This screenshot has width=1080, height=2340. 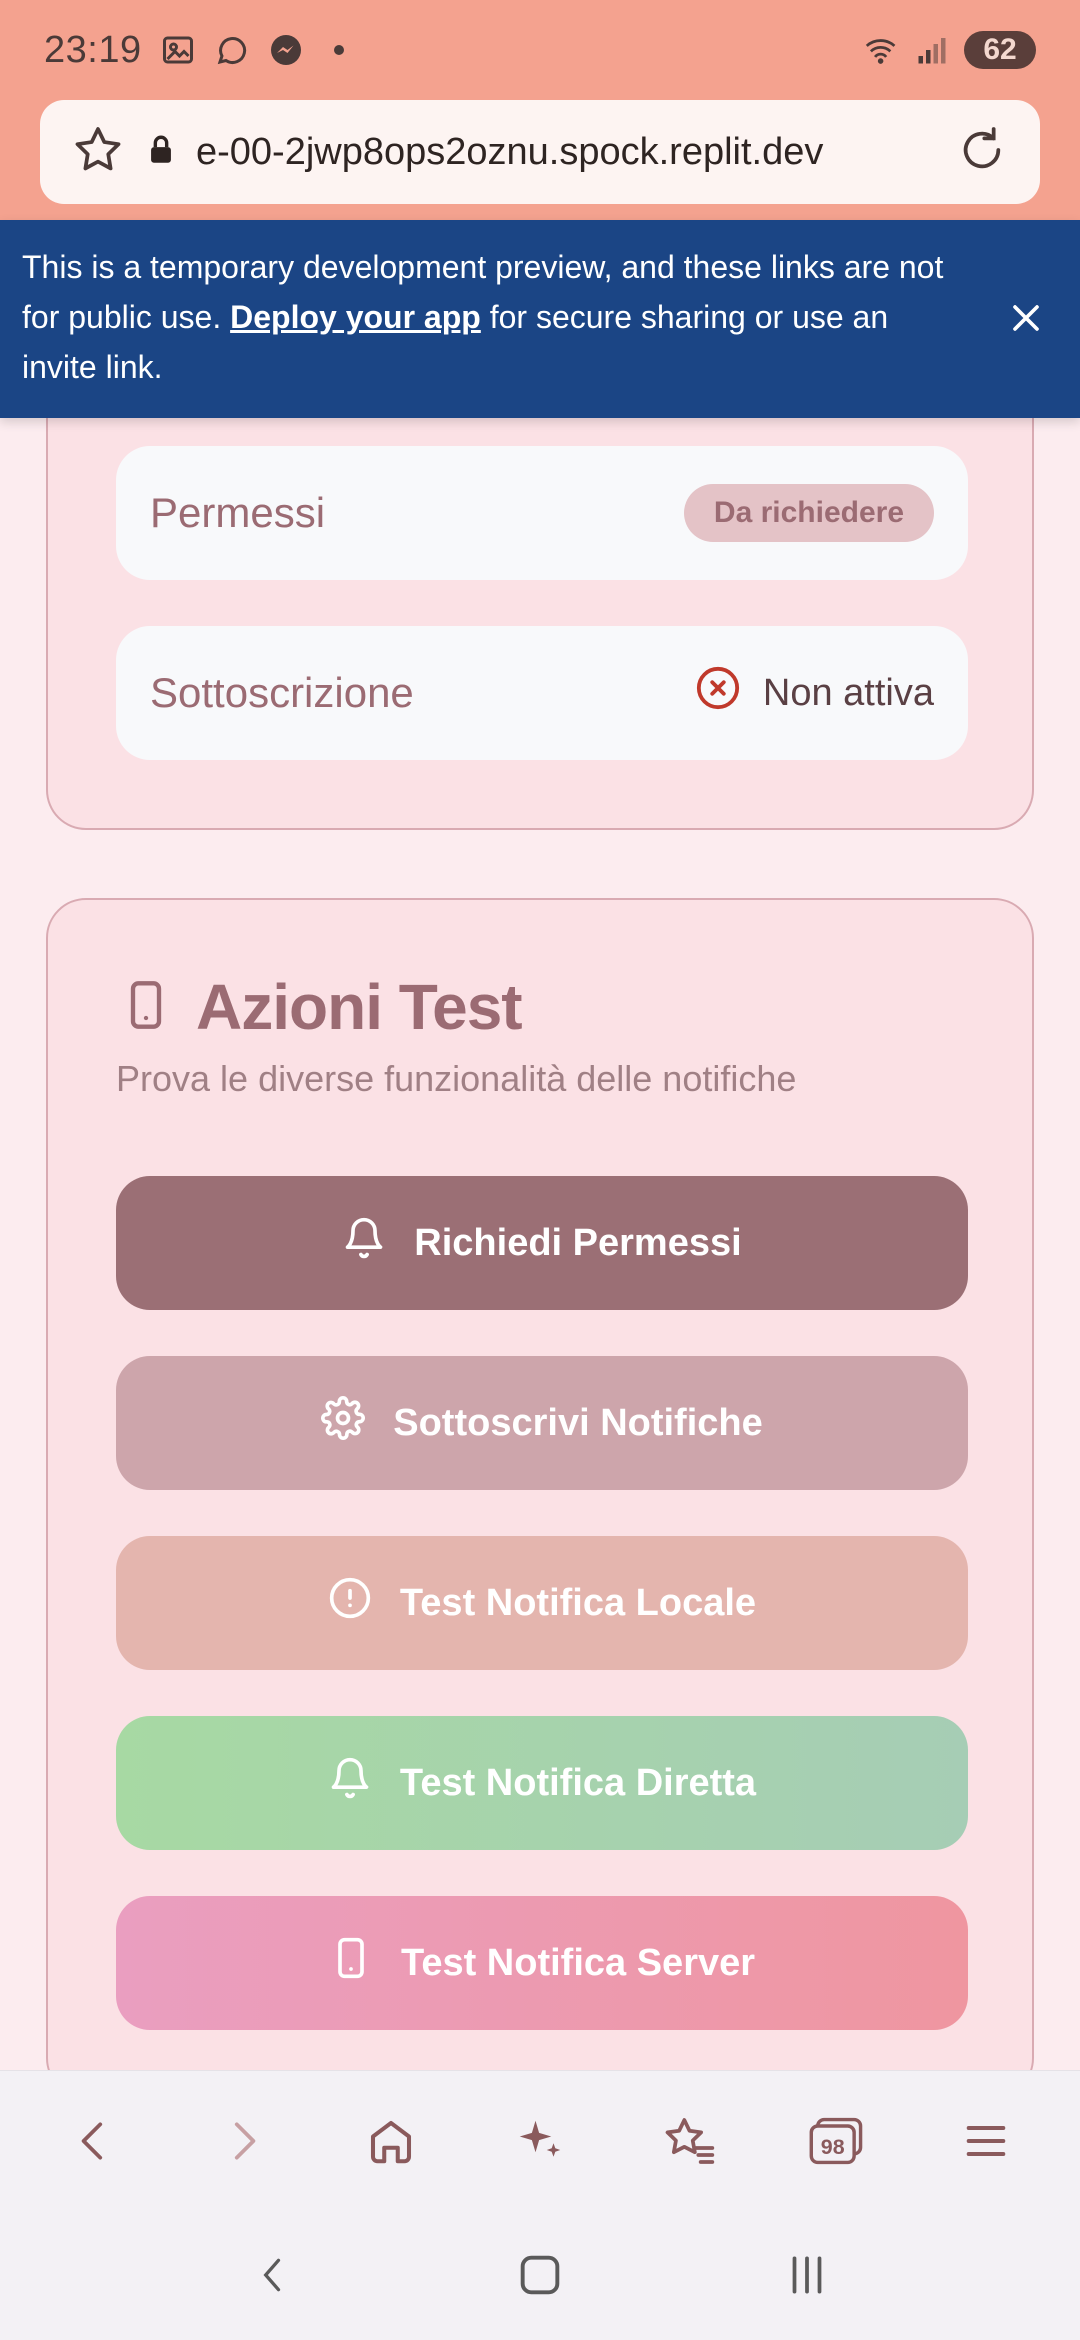 I want to click on lock-icon, so click(x=161, y=152).